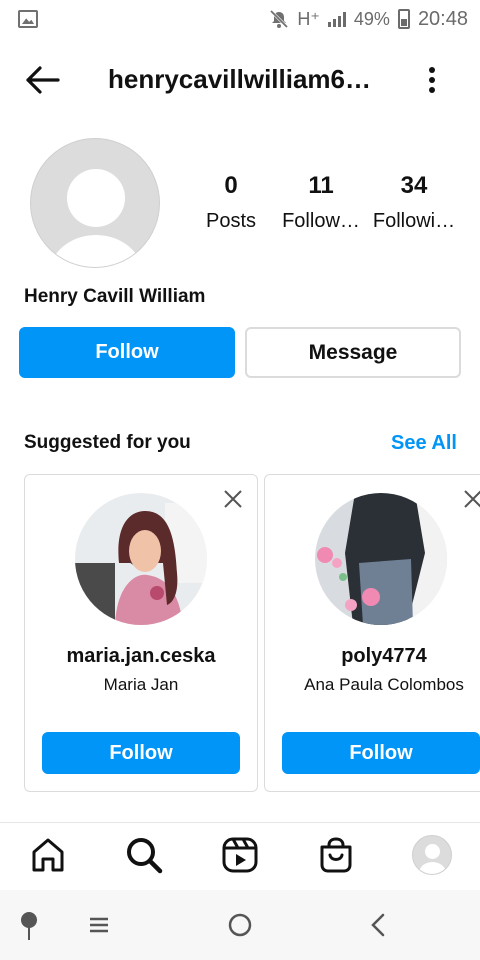  Describe the element at coordinates (107, 442) in the screenshot. I see `suggested-title: Suggested for you` at that location.